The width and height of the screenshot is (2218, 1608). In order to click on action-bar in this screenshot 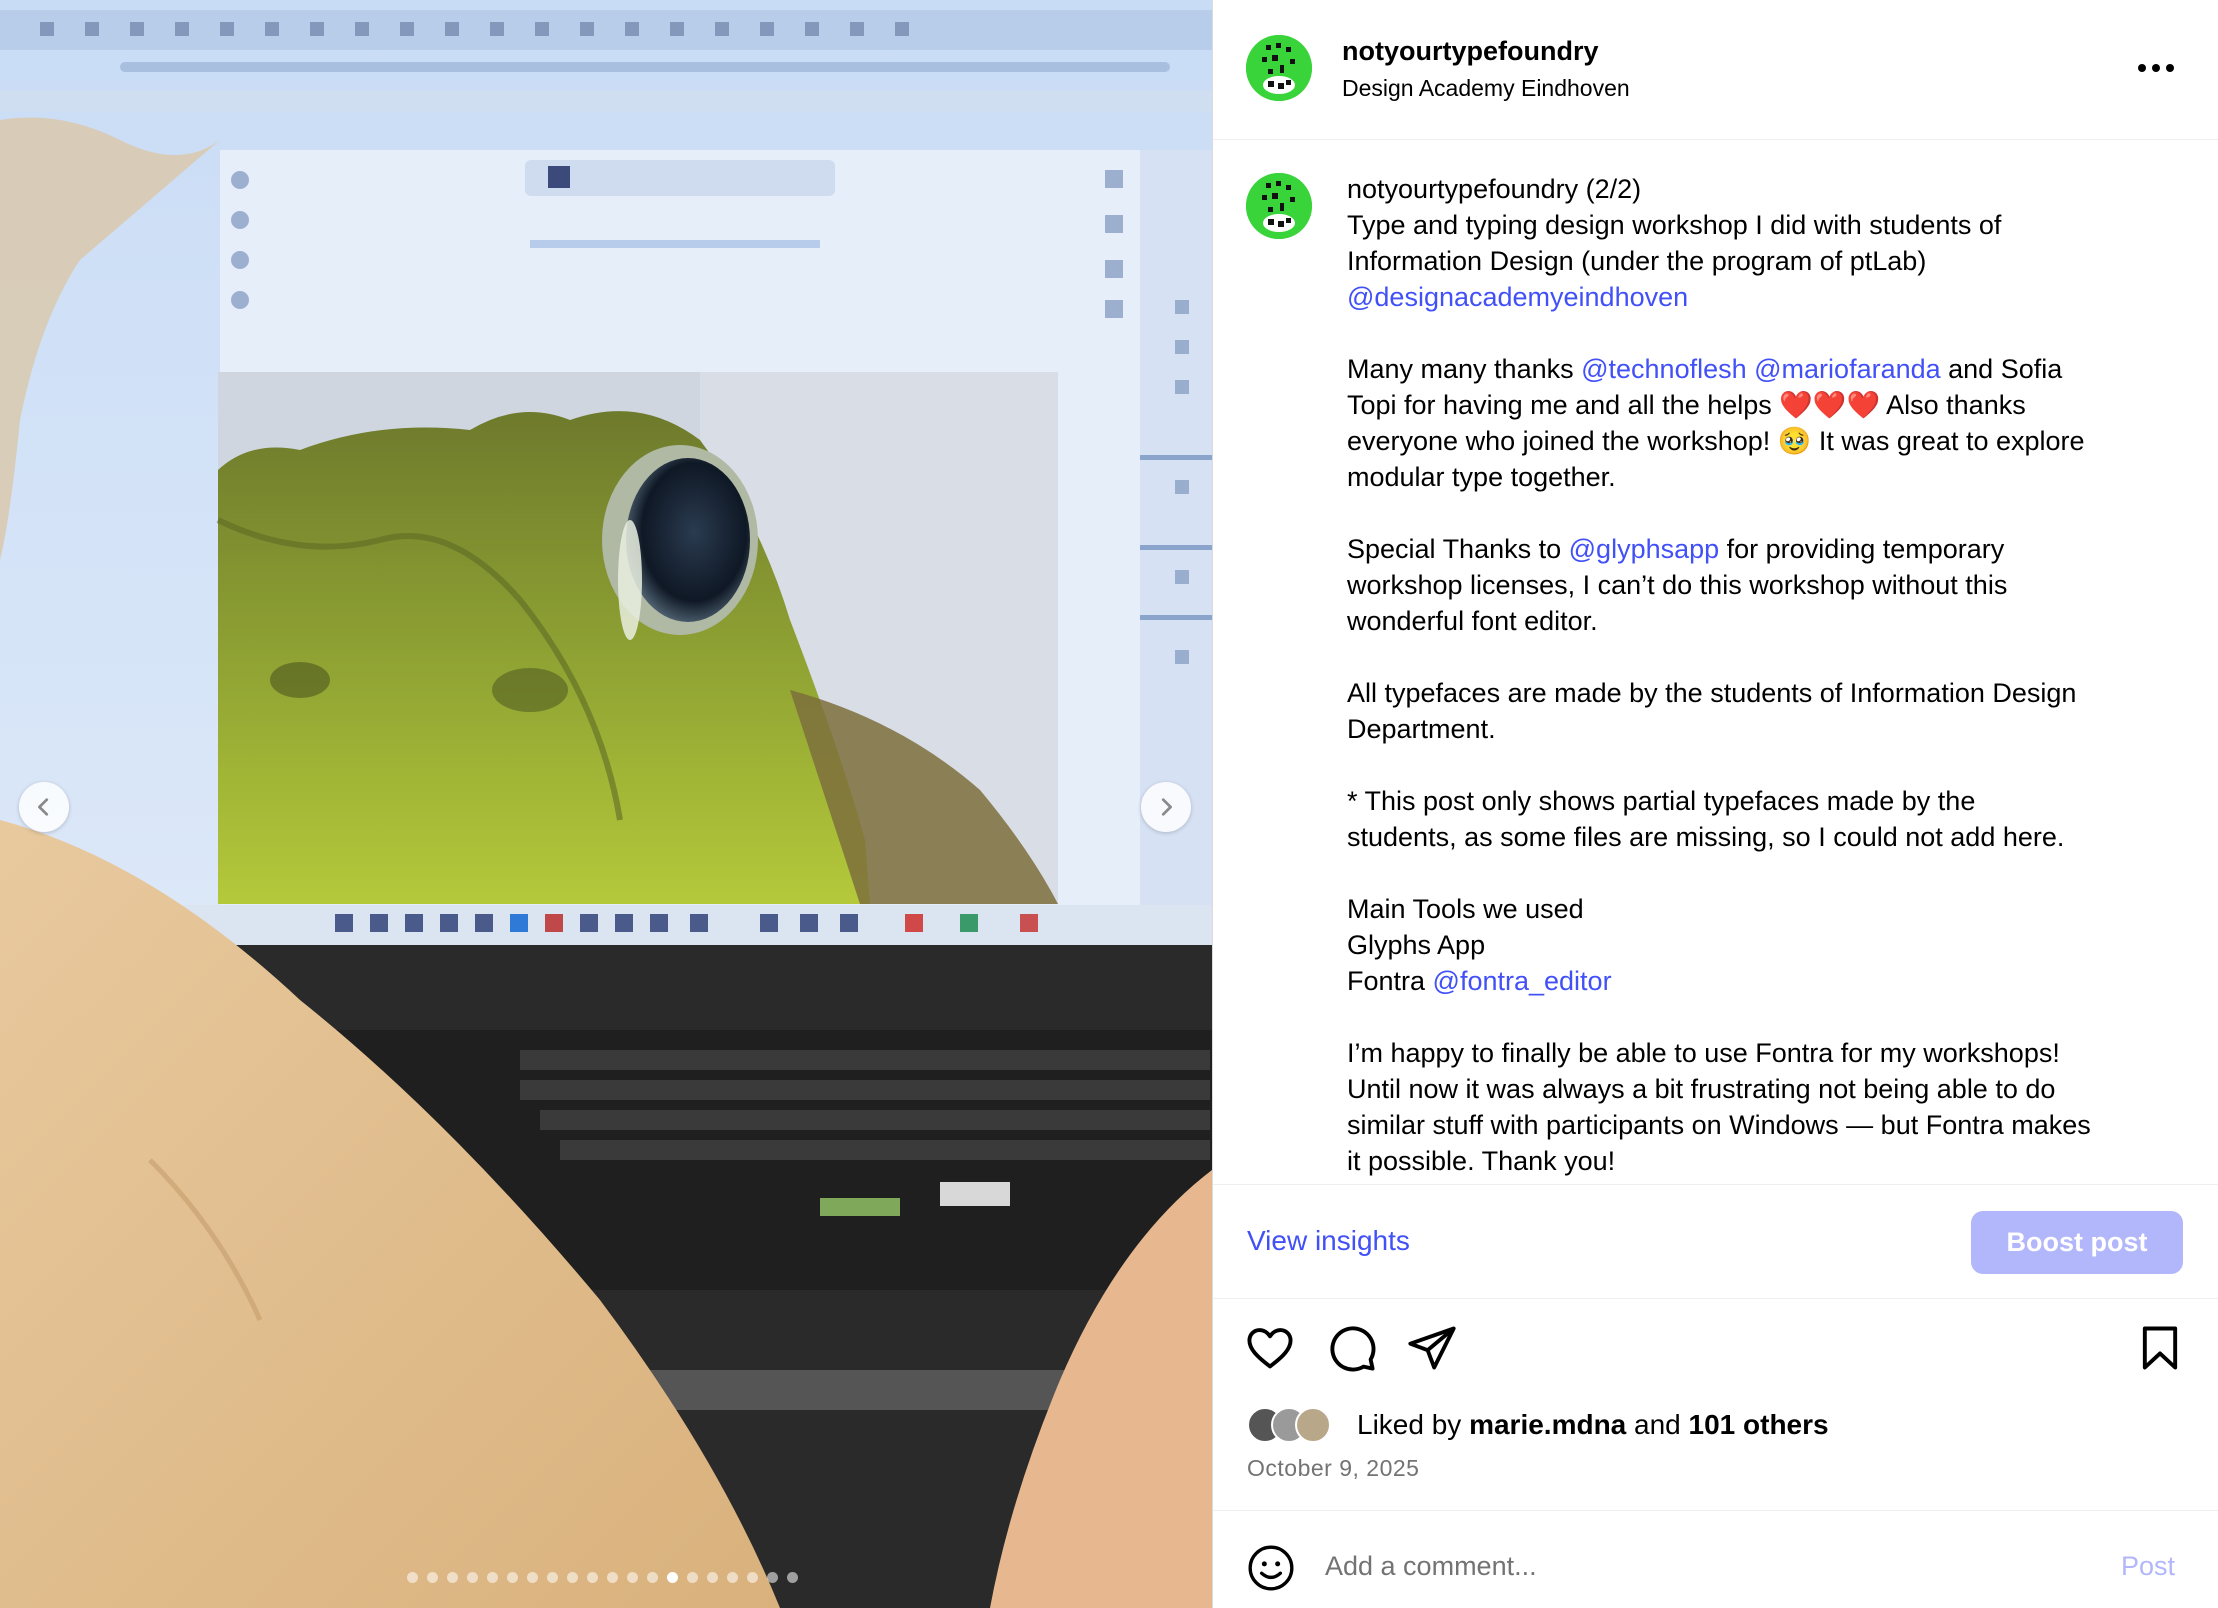, I will do `click(1715, 1345)`.